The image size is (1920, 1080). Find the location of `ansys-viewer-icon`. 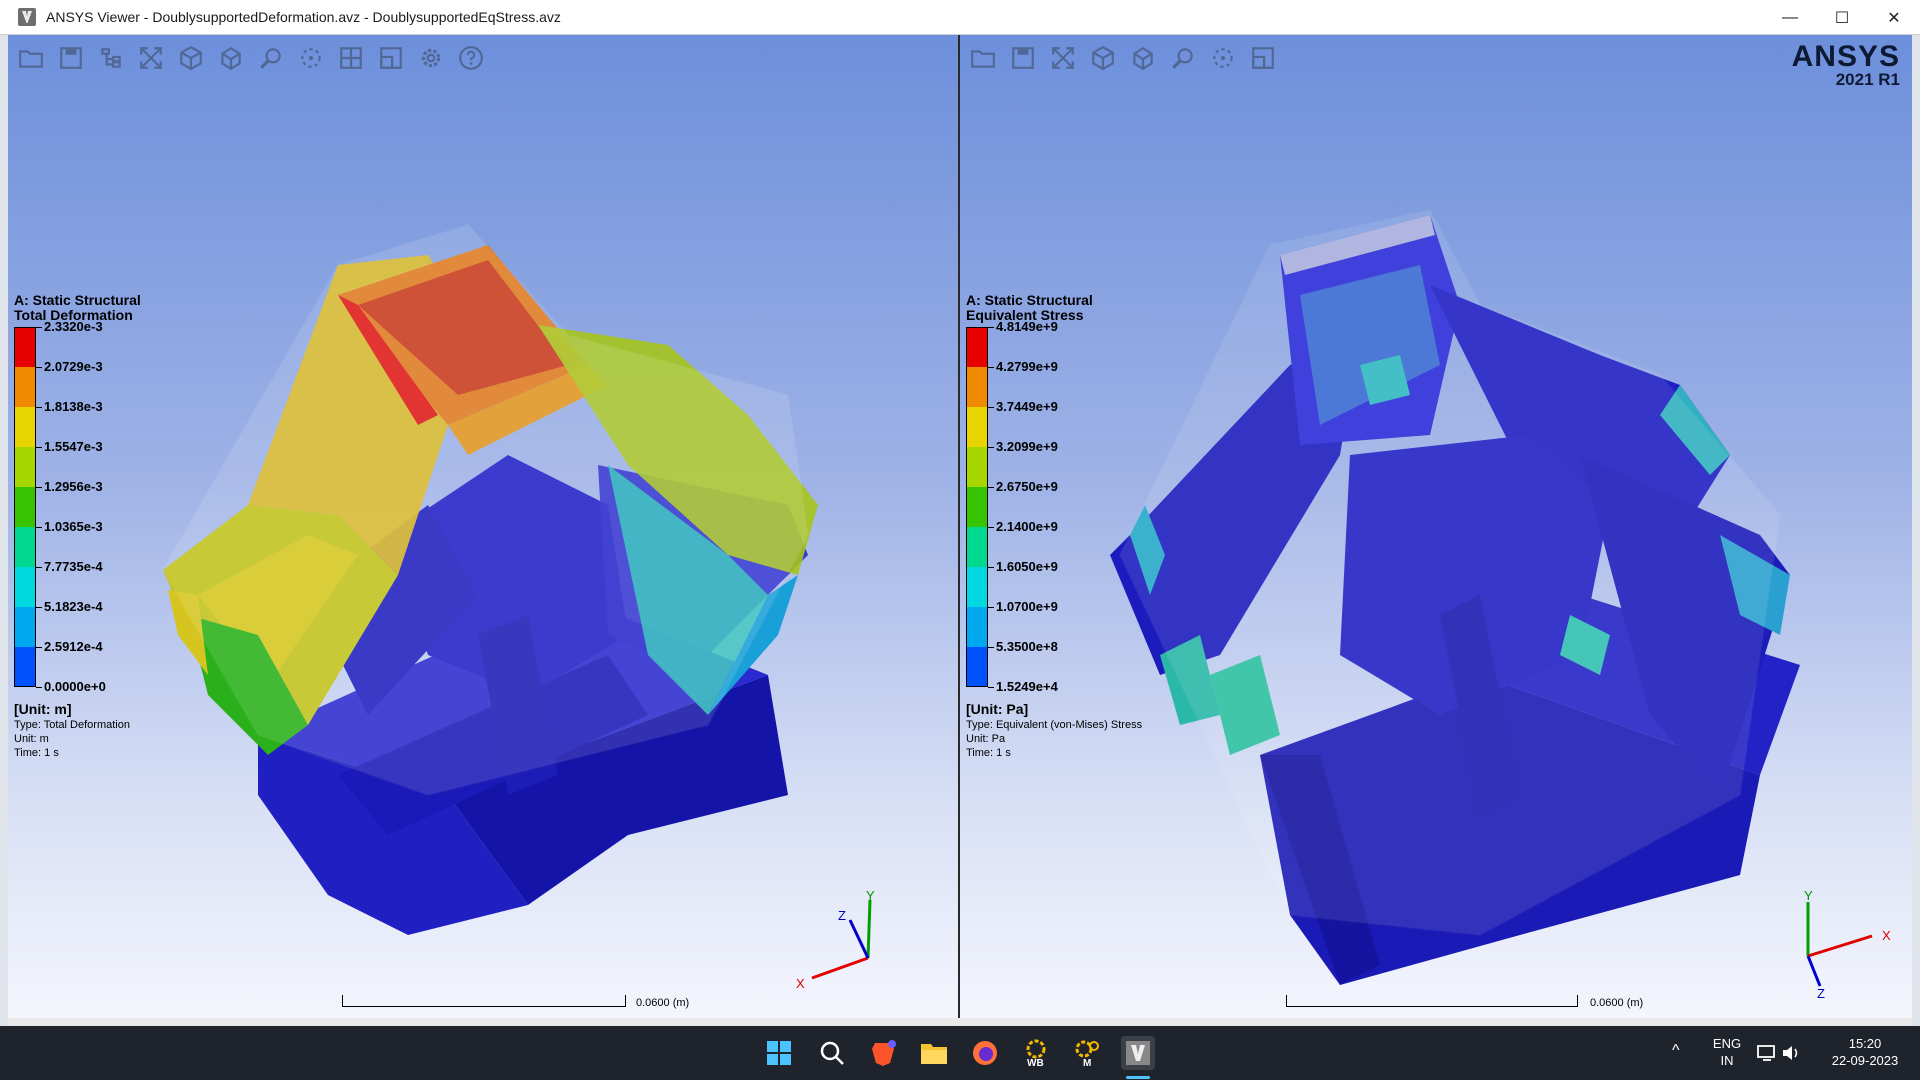

ansys-viewer-icon is located at coordinates (1138, 1053).